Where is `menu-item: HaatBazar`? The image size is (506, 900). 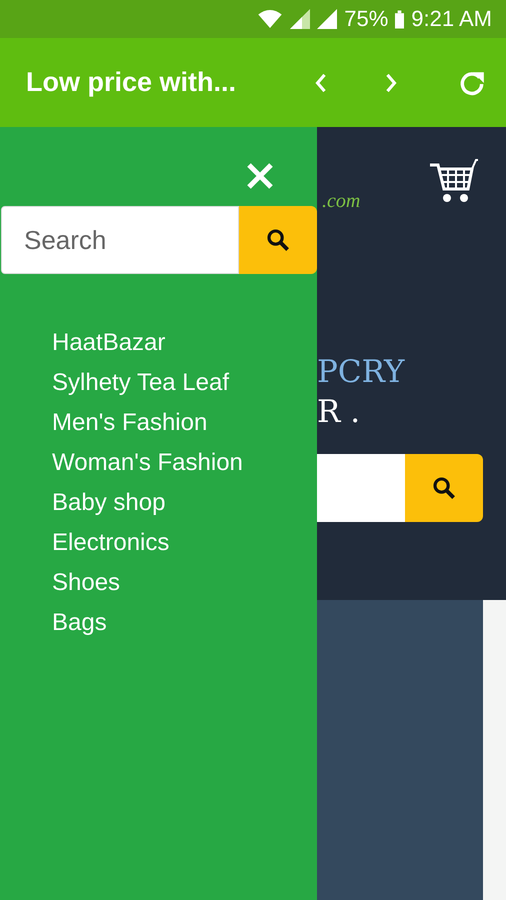
menu-item: HaatBazar is located at coordinates (184, 343).